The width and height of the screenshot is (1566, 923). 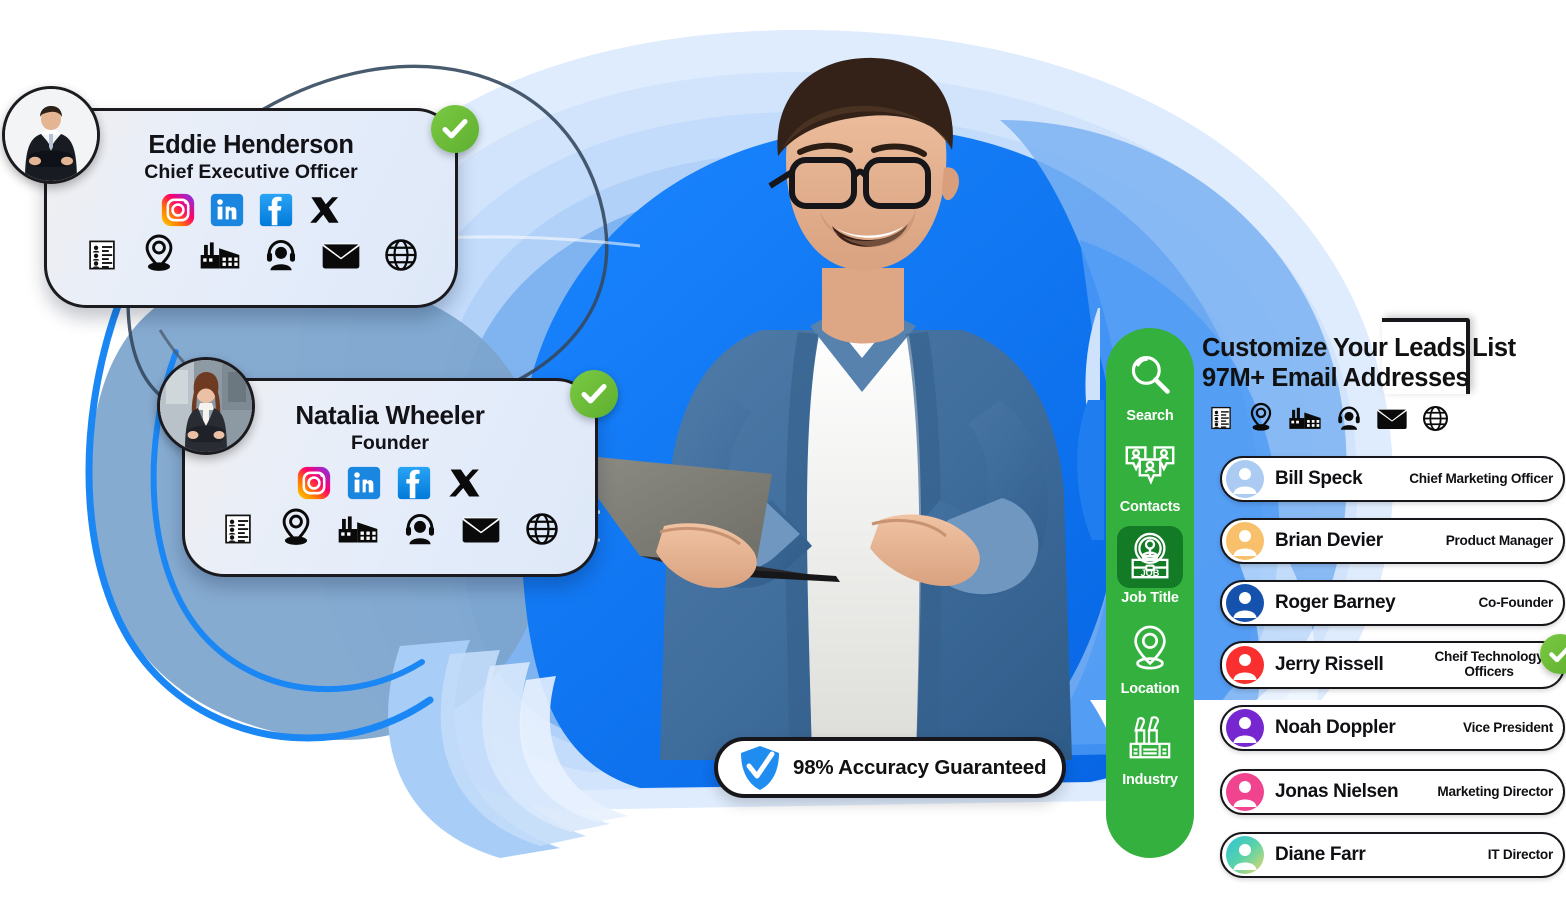 I want to click on job-badge-icon: JOB, so click(x=1150, y=557).